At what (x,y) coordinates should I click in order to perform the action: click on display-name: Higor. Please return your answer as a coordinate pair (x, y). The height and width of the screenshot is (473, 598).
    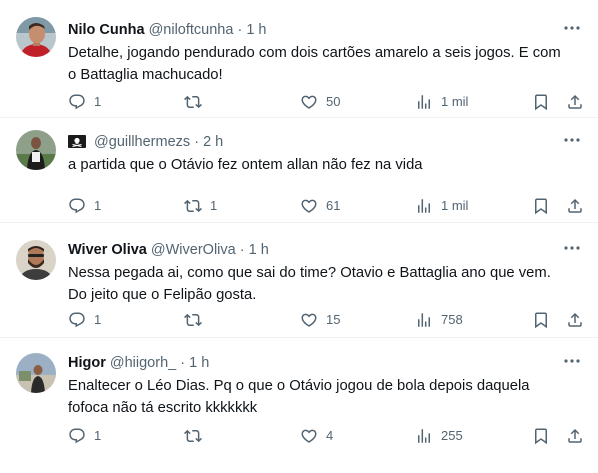
    Looking at the image, I should click on (87, 363).